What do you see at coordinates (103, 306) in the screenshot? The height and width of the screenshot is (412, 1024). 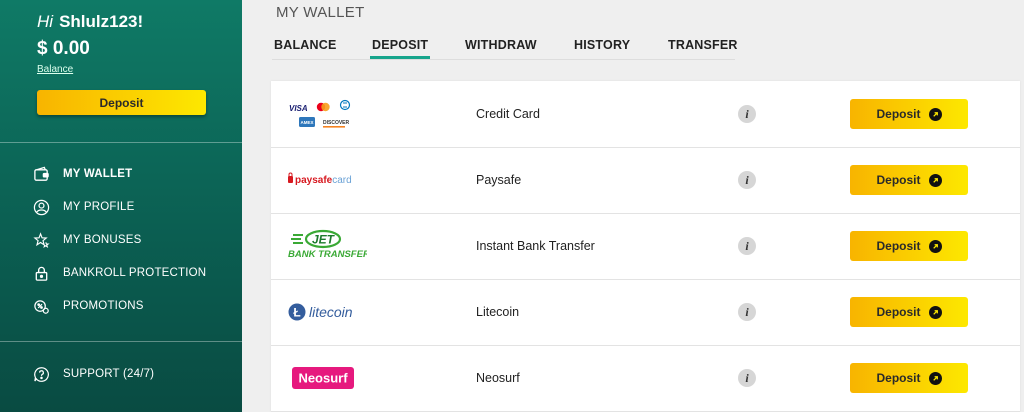 I see `sidebar-item-label: PROMOTIONS` at bounding box center [103, 306].